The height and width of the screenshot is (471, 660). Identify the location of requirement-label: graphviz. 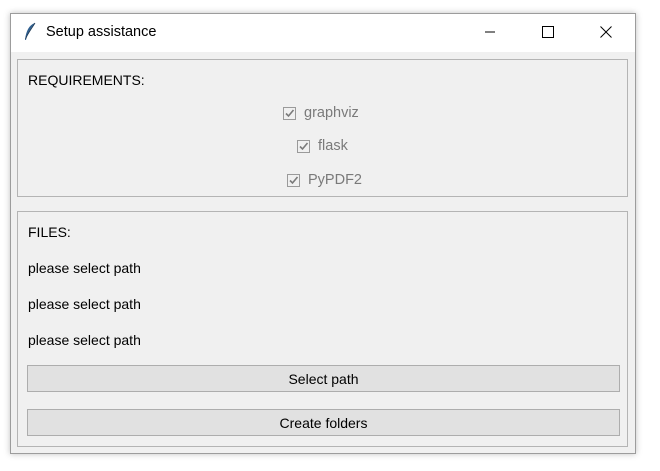
(331, 113).